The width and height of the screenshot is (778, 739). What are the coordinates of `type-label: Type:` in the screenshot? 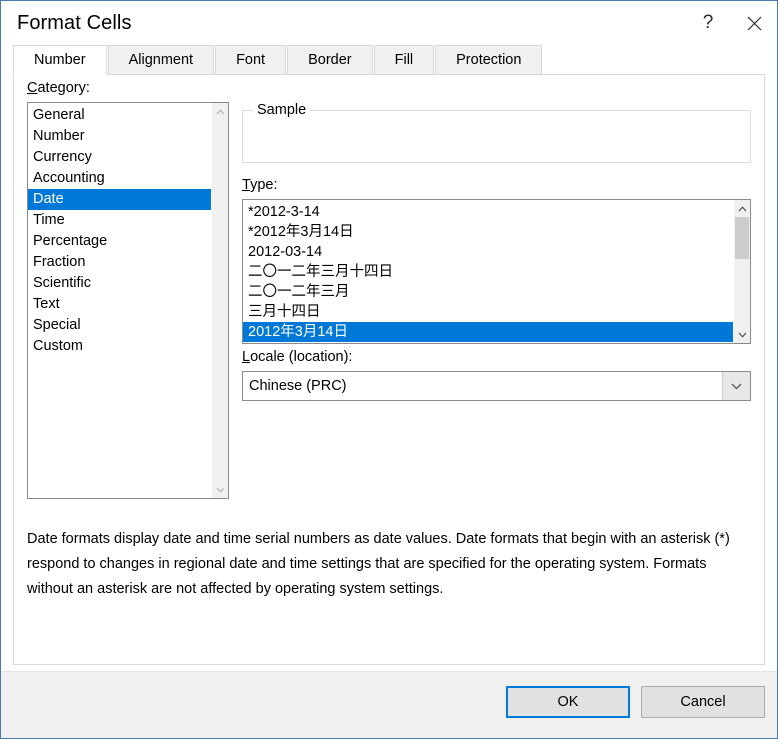 It's located at (259, 185).